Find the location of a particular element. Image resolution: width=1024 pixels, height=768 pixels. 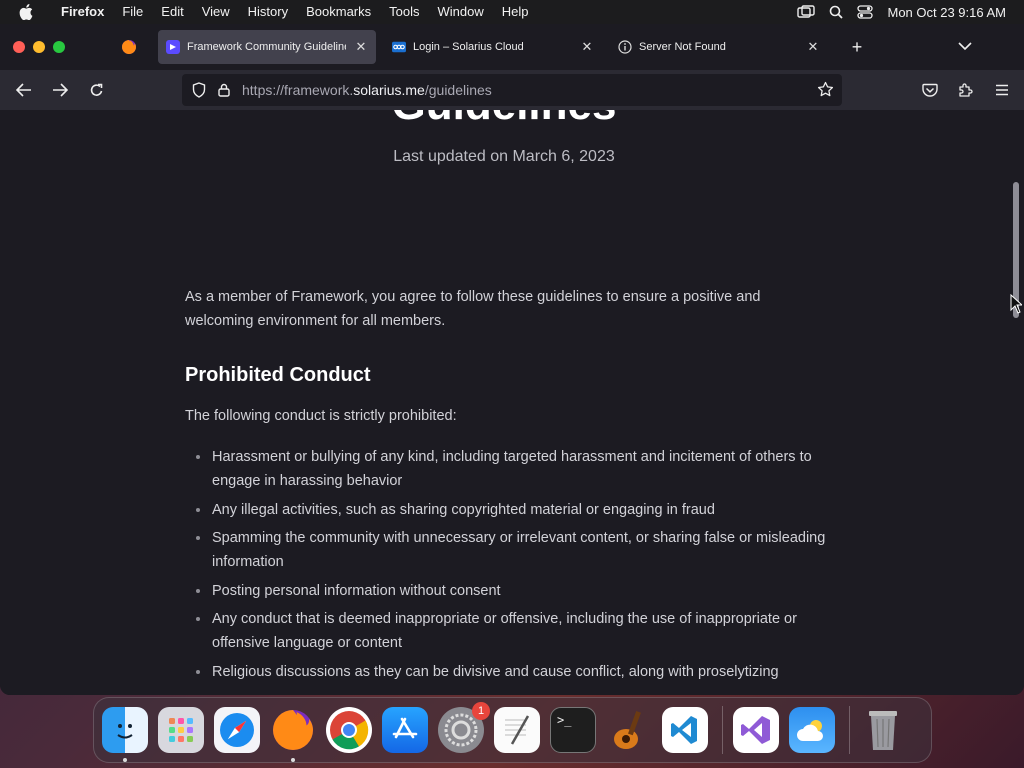

menu-view: View is located at coordinates (216, 12).